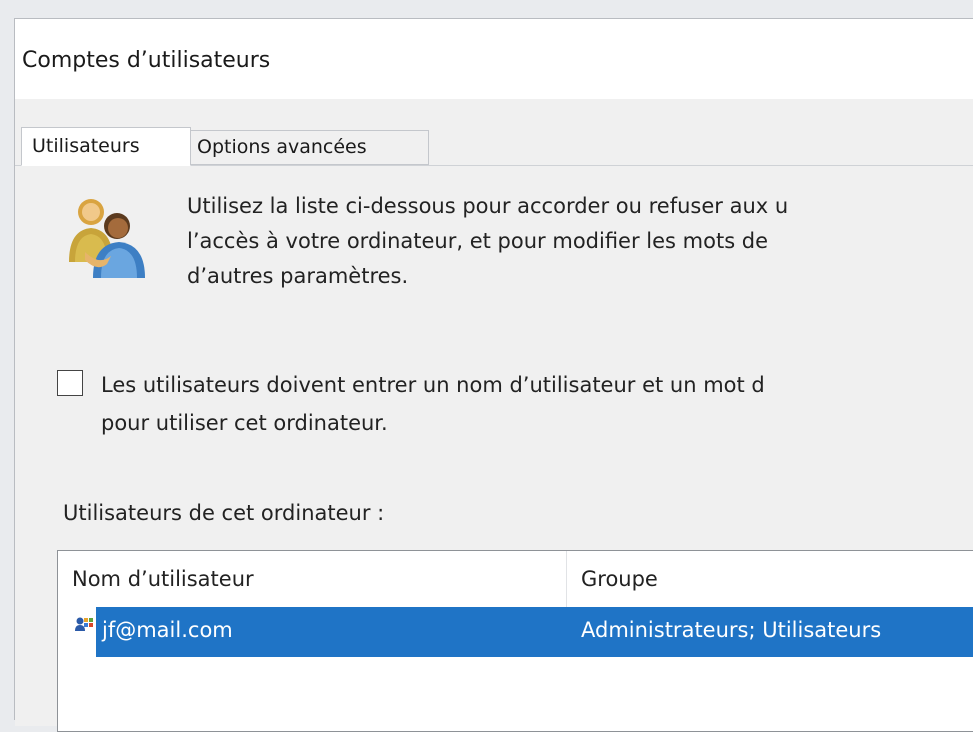 Image resolution: width=973 pixels, height=732 pixels. What do you see at coordinates (84, 624) in the screenshot?
I see `microsoft-account-icon` at bounding box center [84, 624].